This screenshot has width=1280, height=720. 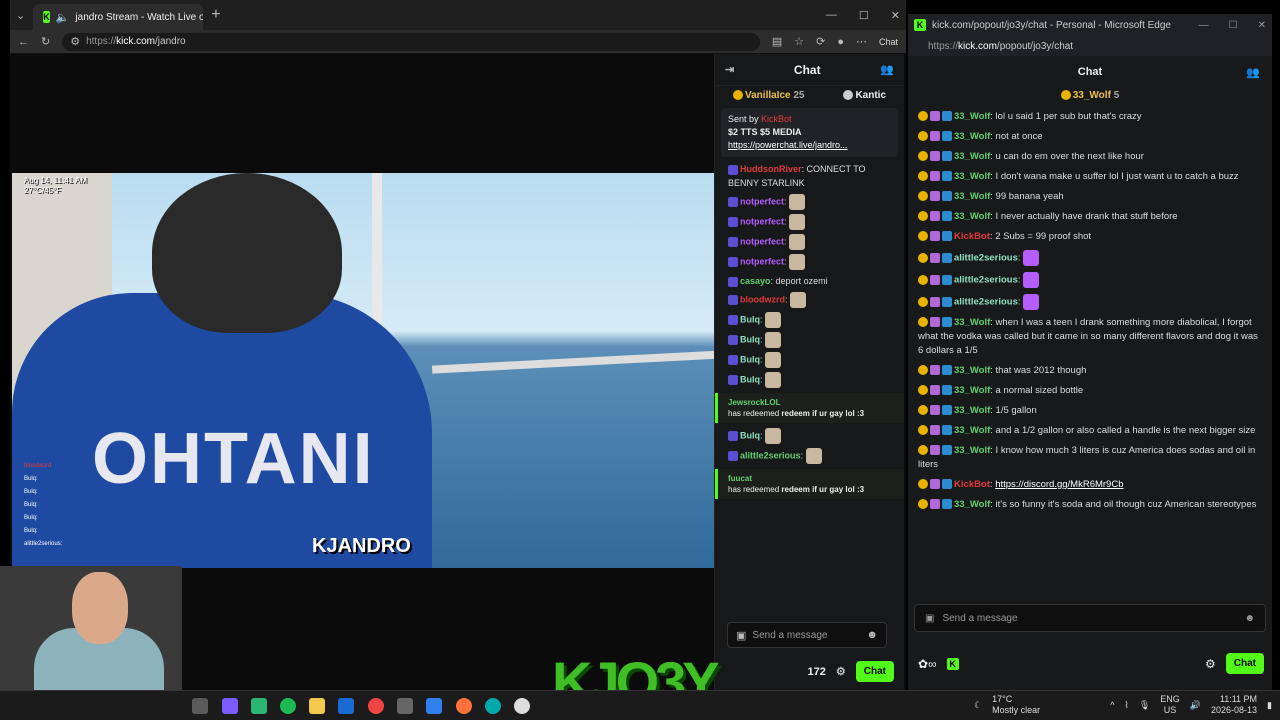 What do you see at coordinates (464, 706) in the screenshot?
I see `firefox-icon` at bounding box center [464, 706].